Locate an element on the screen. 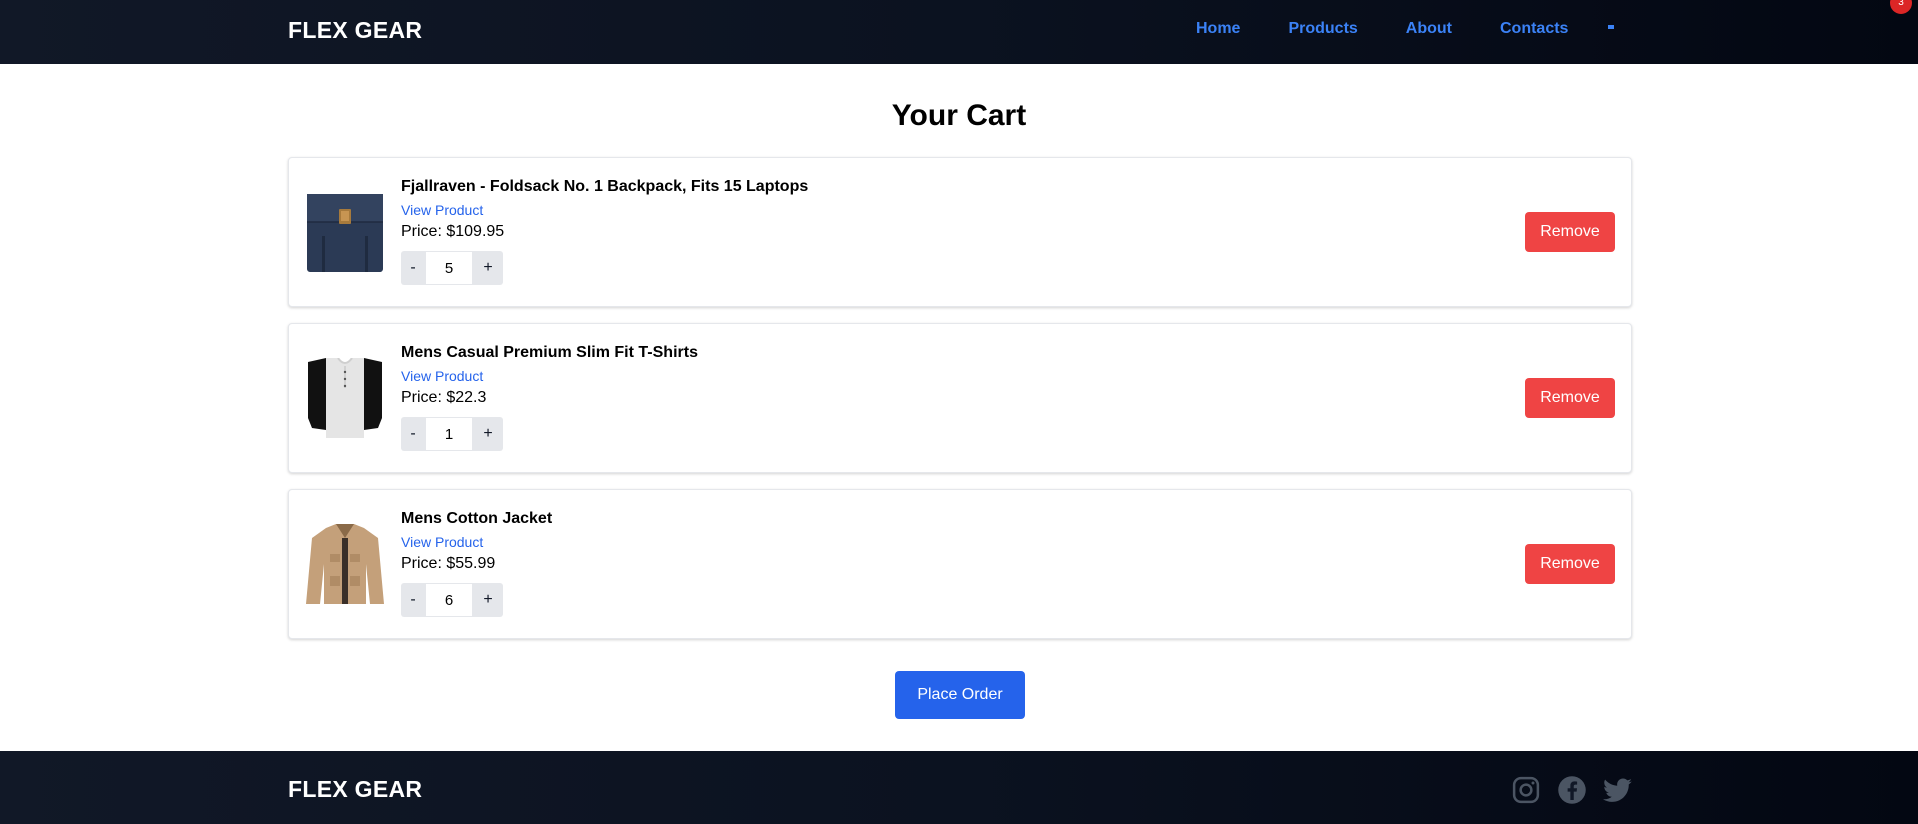 The width and height of the screenshot is (1918, 824). nav-home-link: Home is located at coordinates (1218, 29).